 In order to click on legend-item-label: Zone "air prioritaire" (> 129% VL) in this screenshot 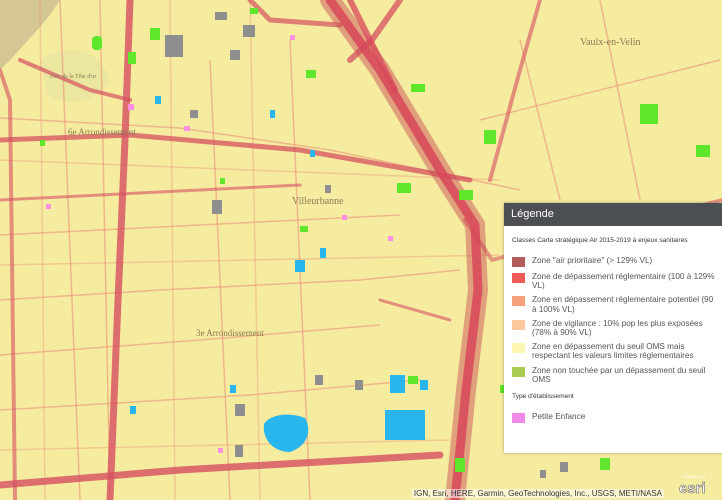, I will do `click(592, 260)`.